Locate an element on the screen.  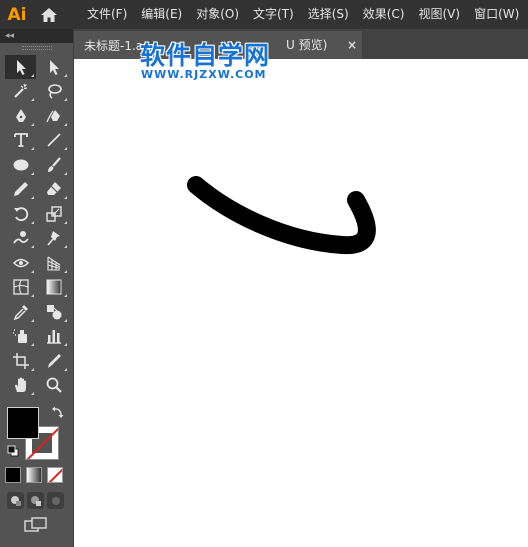
menu-type: 文字(T) is located at coordinates (273, 14).